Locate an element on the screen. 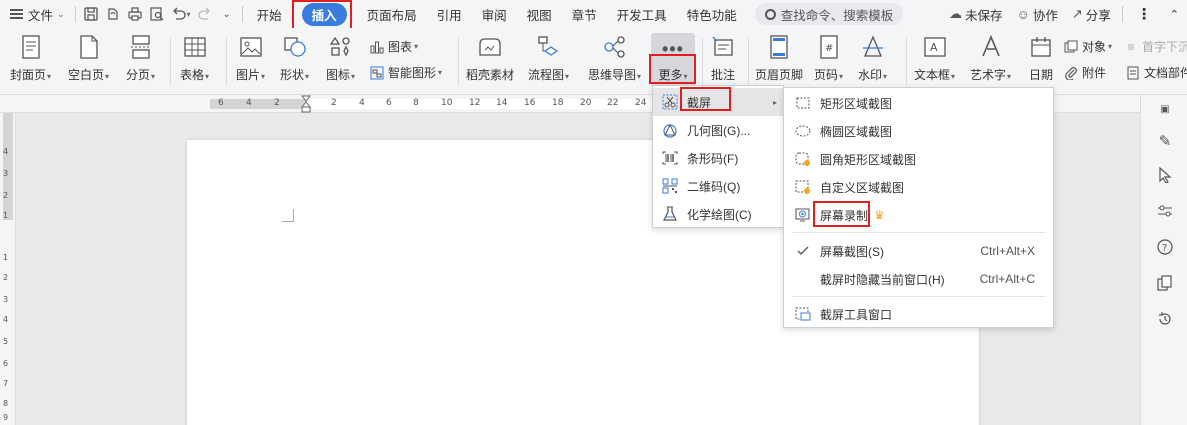 Image resolution: width=1187 pixels, height=425 pixels. divider is located at coordinates (170, 62).